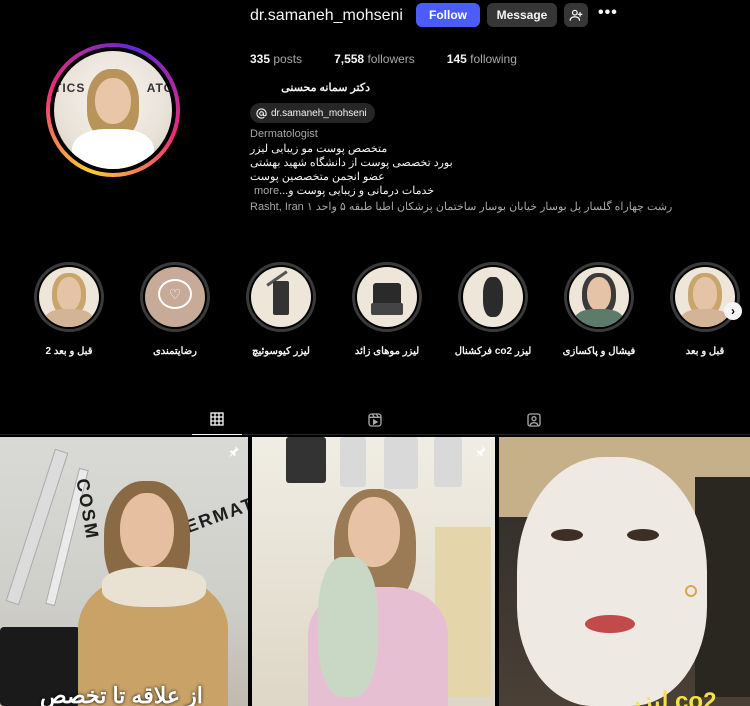 This screenshot has width=750, height=706. What do you see at coordinates (673, 697) in the screenshot?
I see `post-caption: لیزر co2` at bounding box center [673, 697].